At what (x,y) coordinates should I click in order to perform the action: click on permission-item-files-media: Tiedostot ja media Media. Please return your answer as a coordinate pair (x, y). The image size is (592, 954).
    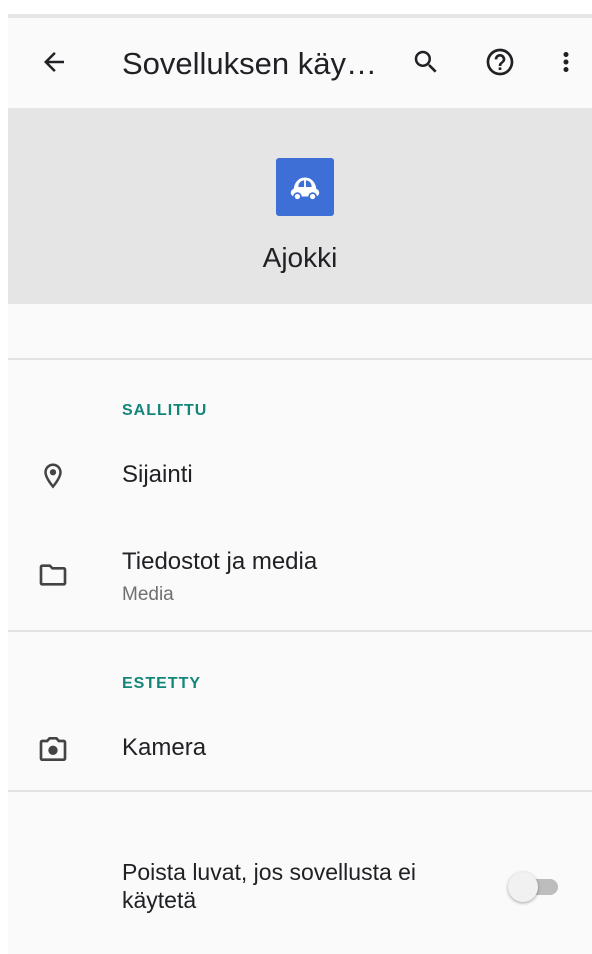
    Looking at the image, I should click on (300, 582).